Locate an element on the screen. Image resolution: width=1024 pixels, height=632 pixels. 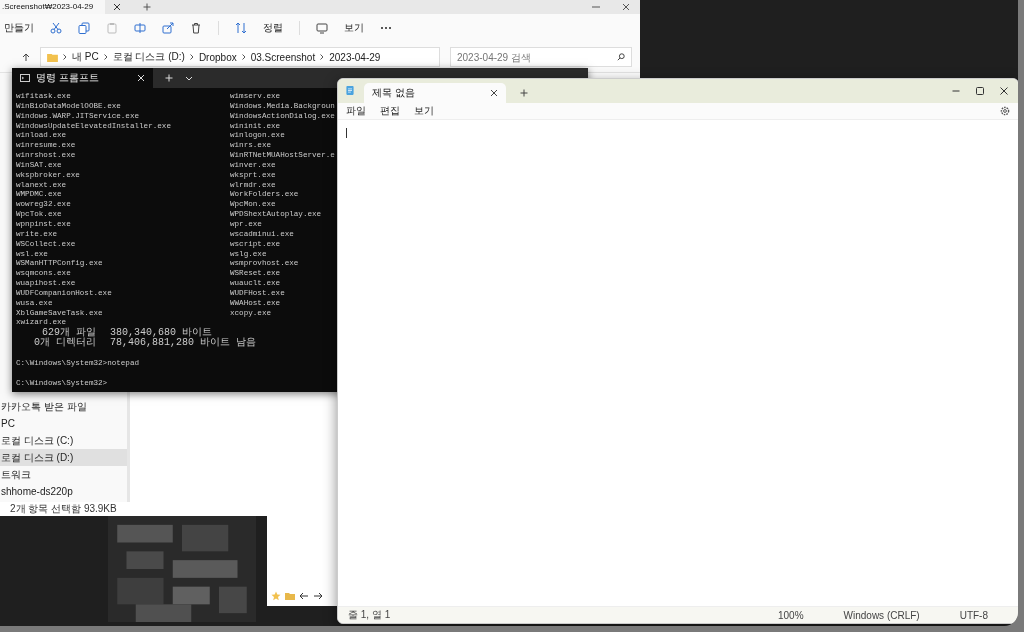
menu-item: 파일 is located at coordinates (356, 111).